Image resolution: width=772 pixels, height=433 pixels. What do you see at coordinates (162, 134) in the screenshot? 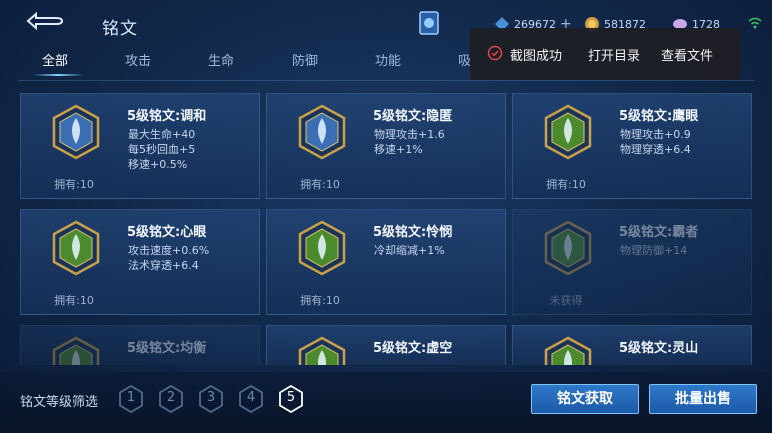
I see `rune-stat: 最大生命+40` at bounding box center [162, 134].